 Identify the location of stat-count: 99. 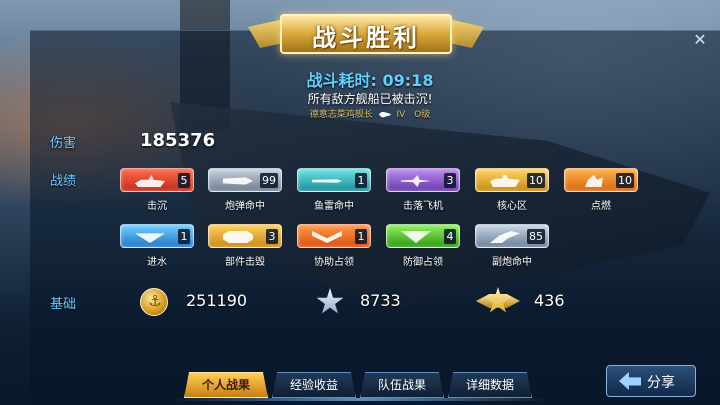
(269, 180).